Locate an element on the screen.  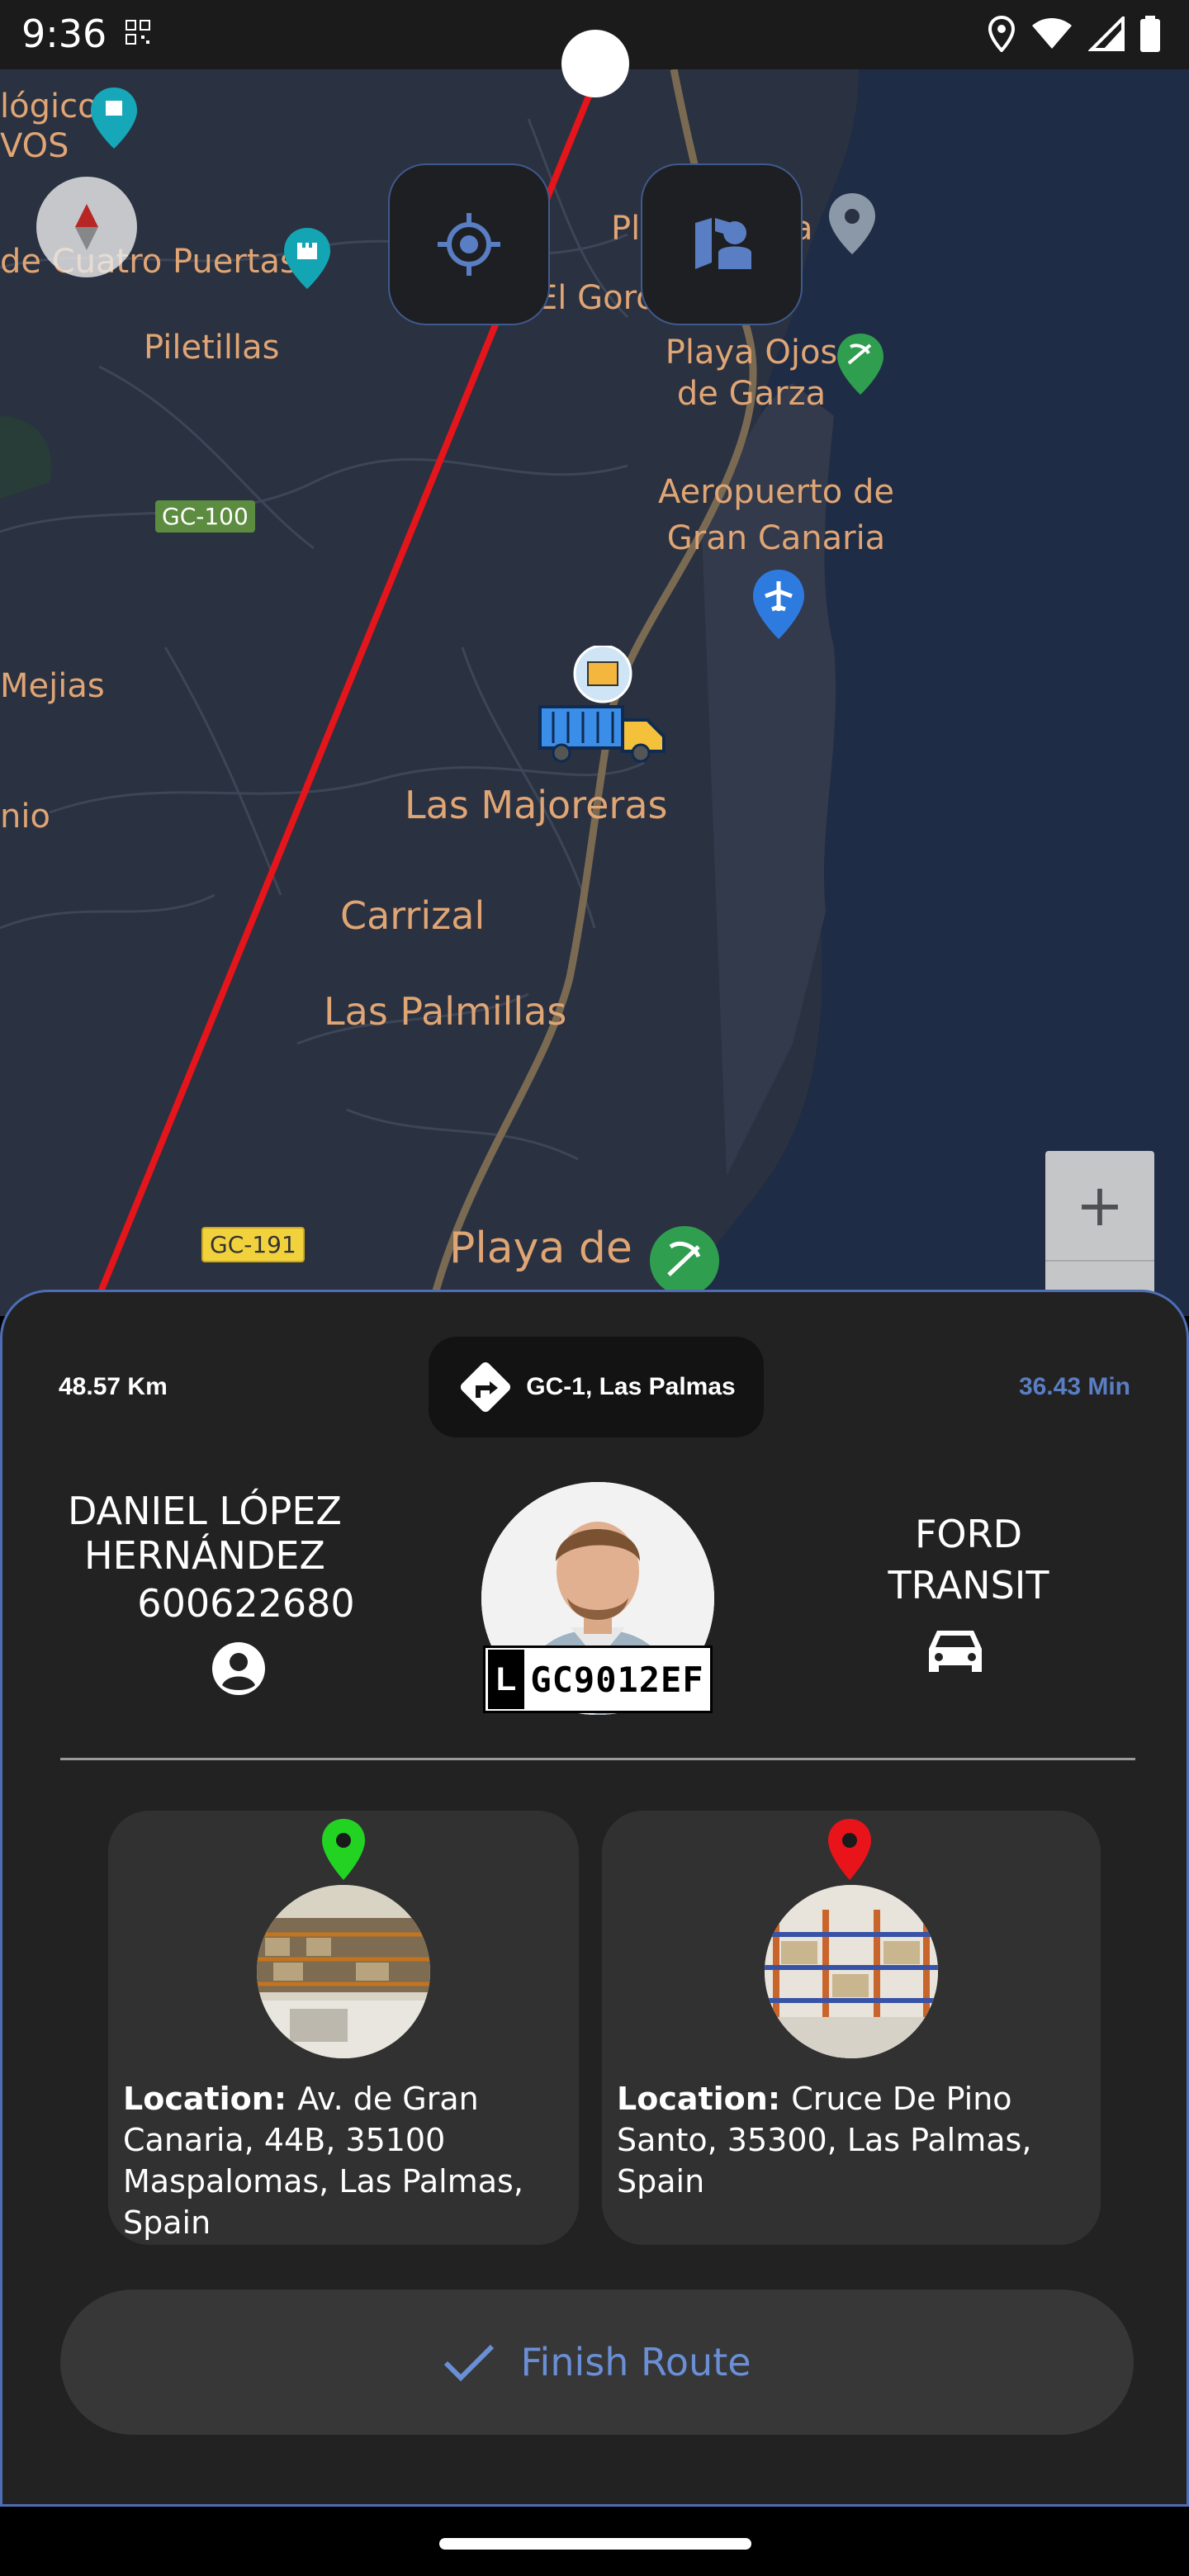
compass-button is located at coordinates (86, 227).